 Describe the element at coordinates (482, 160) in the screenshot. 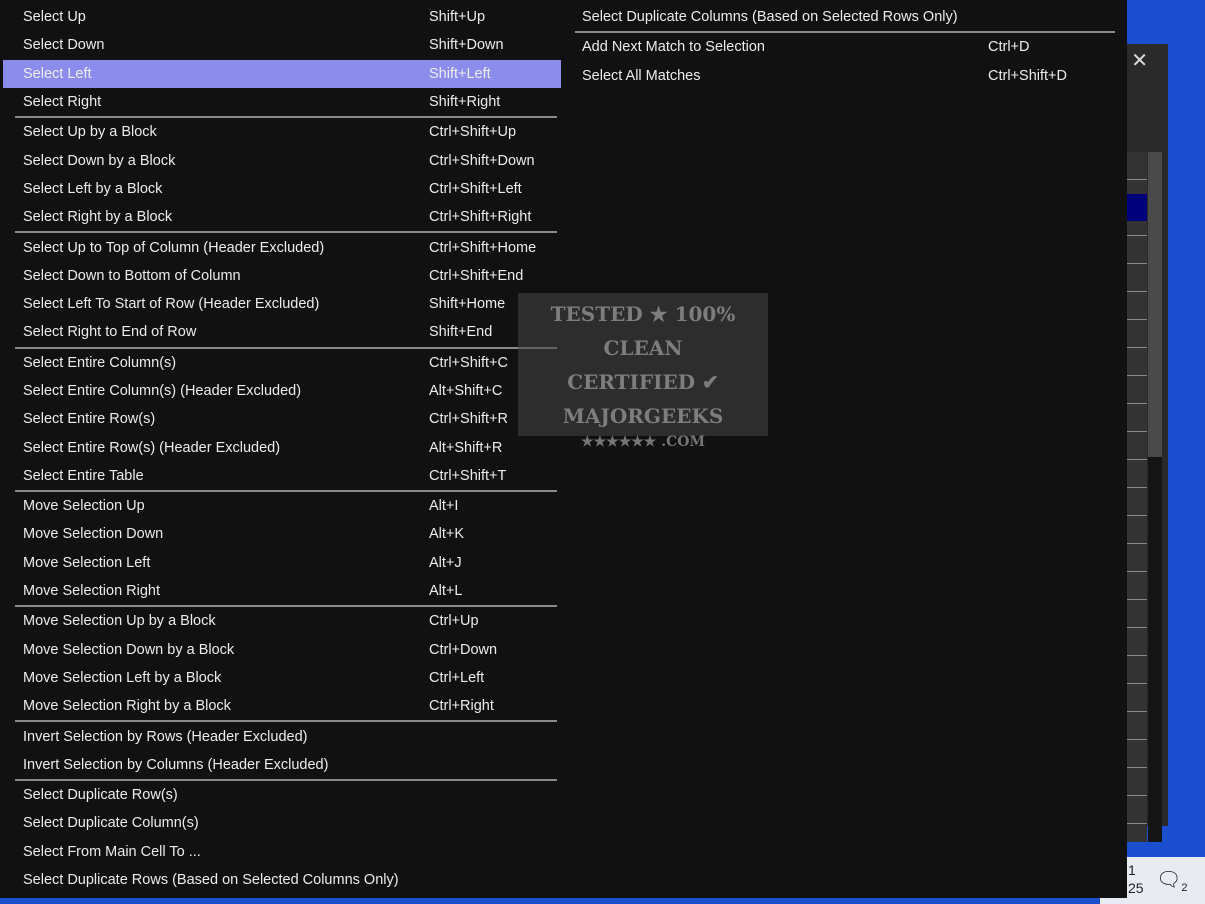

I see `menu-item-shortcut: Ctrl+Shift+Down` at that location.